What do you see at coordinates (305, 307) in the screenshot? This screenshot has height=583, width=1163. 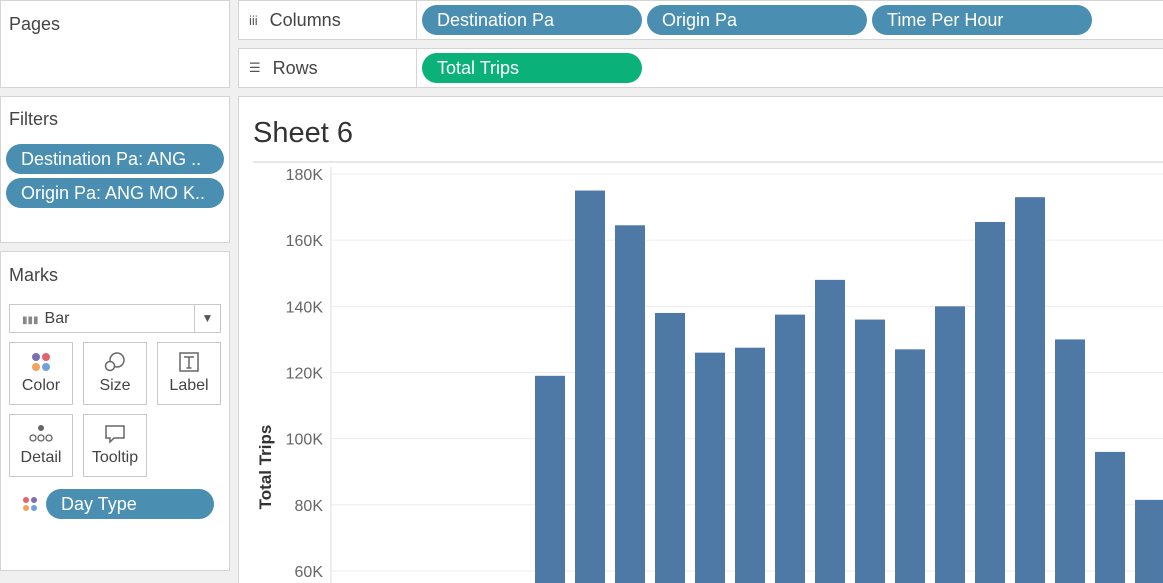 I see `y-tick-label: 140K` at bounding box center [305, 307].